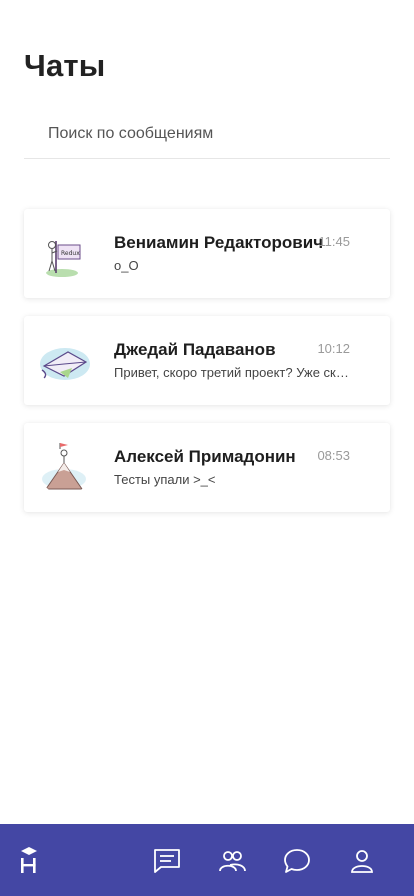 This screenshot has width=414, height=896. What do you see at coordinates (165, 479) in the screenshot?
I see `chat-preview: Тесты упали >_<` at bounding box center [165, 479].